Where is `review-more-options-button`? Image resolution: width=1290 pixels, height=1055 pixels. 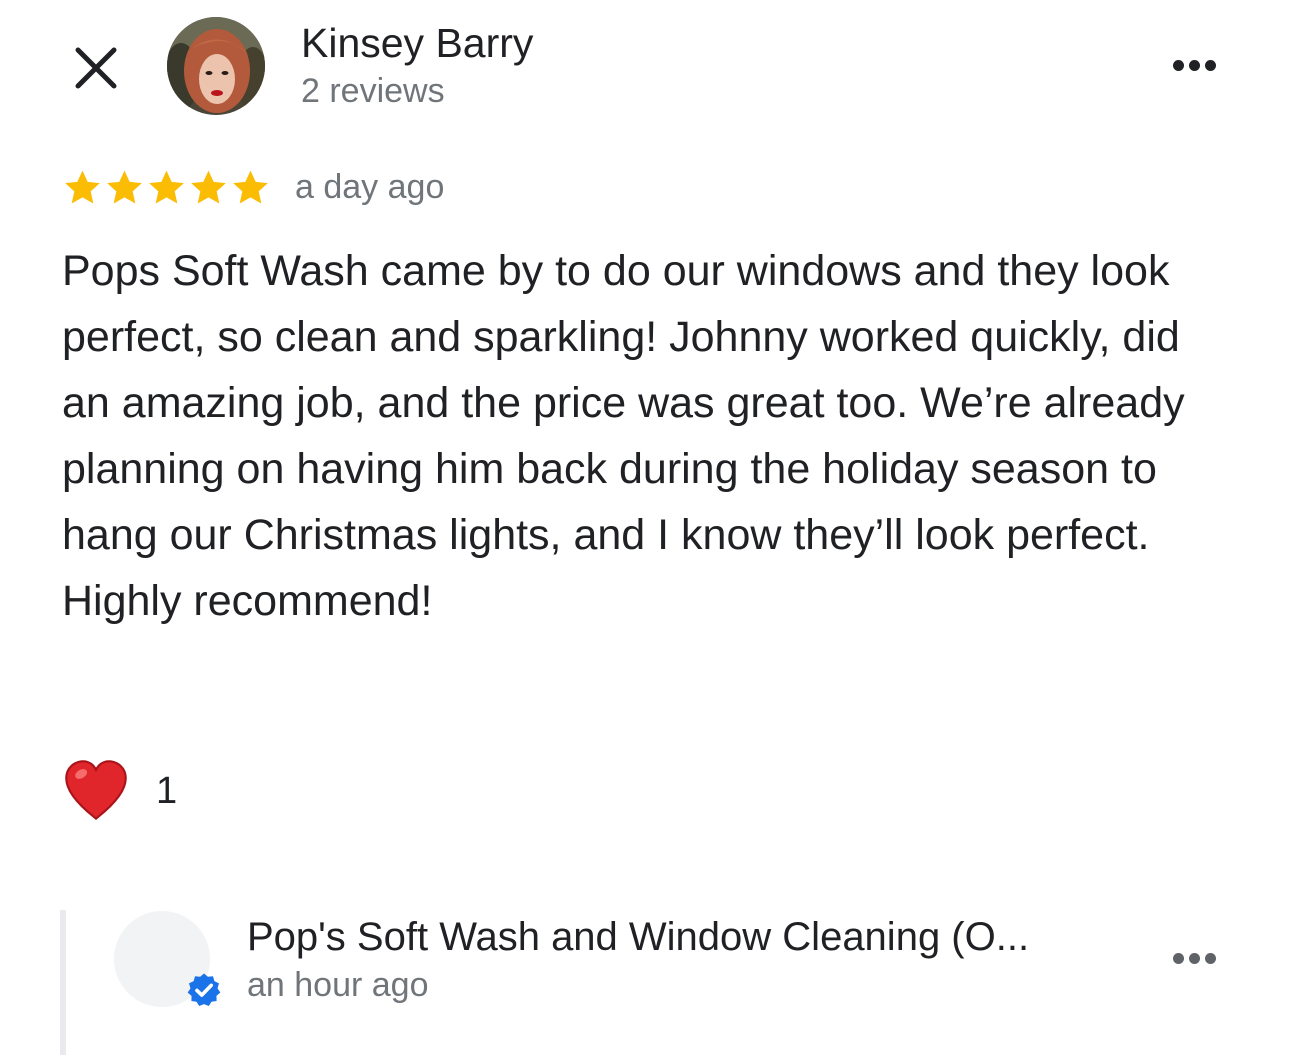 review-more-options-button is located at coordinates (1194, 65).